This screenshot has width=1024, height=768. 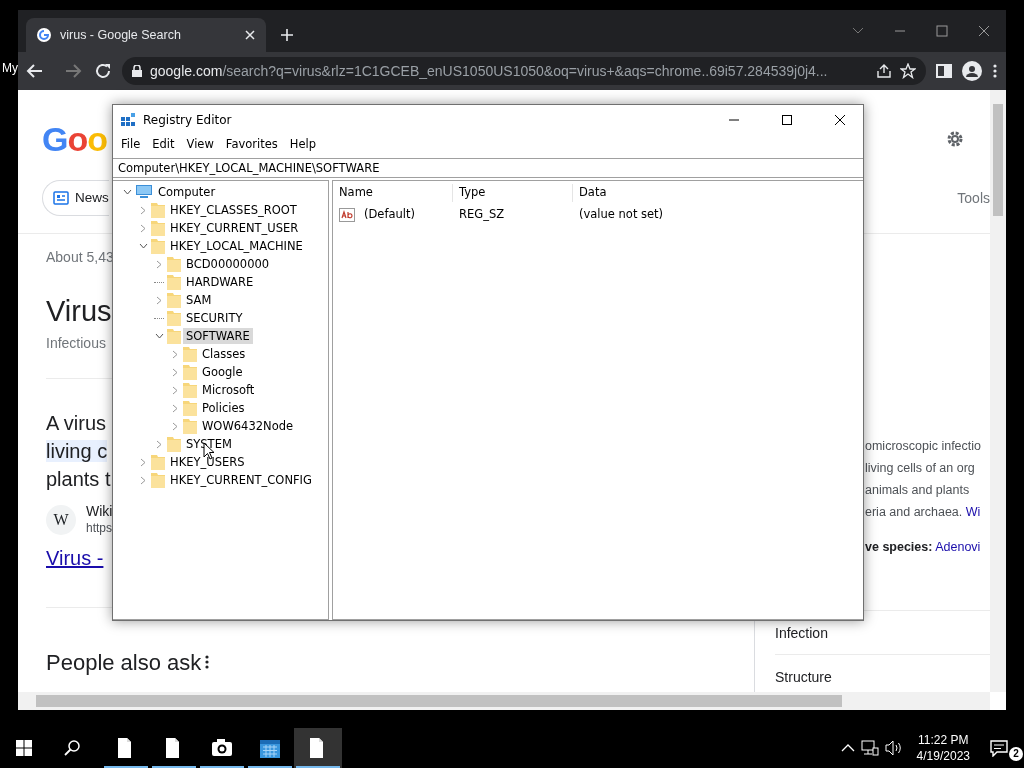 What do you see at coordinates (200, 145) in the screenshot?
I see `menu-item: View` at bounding box center [200, 145].